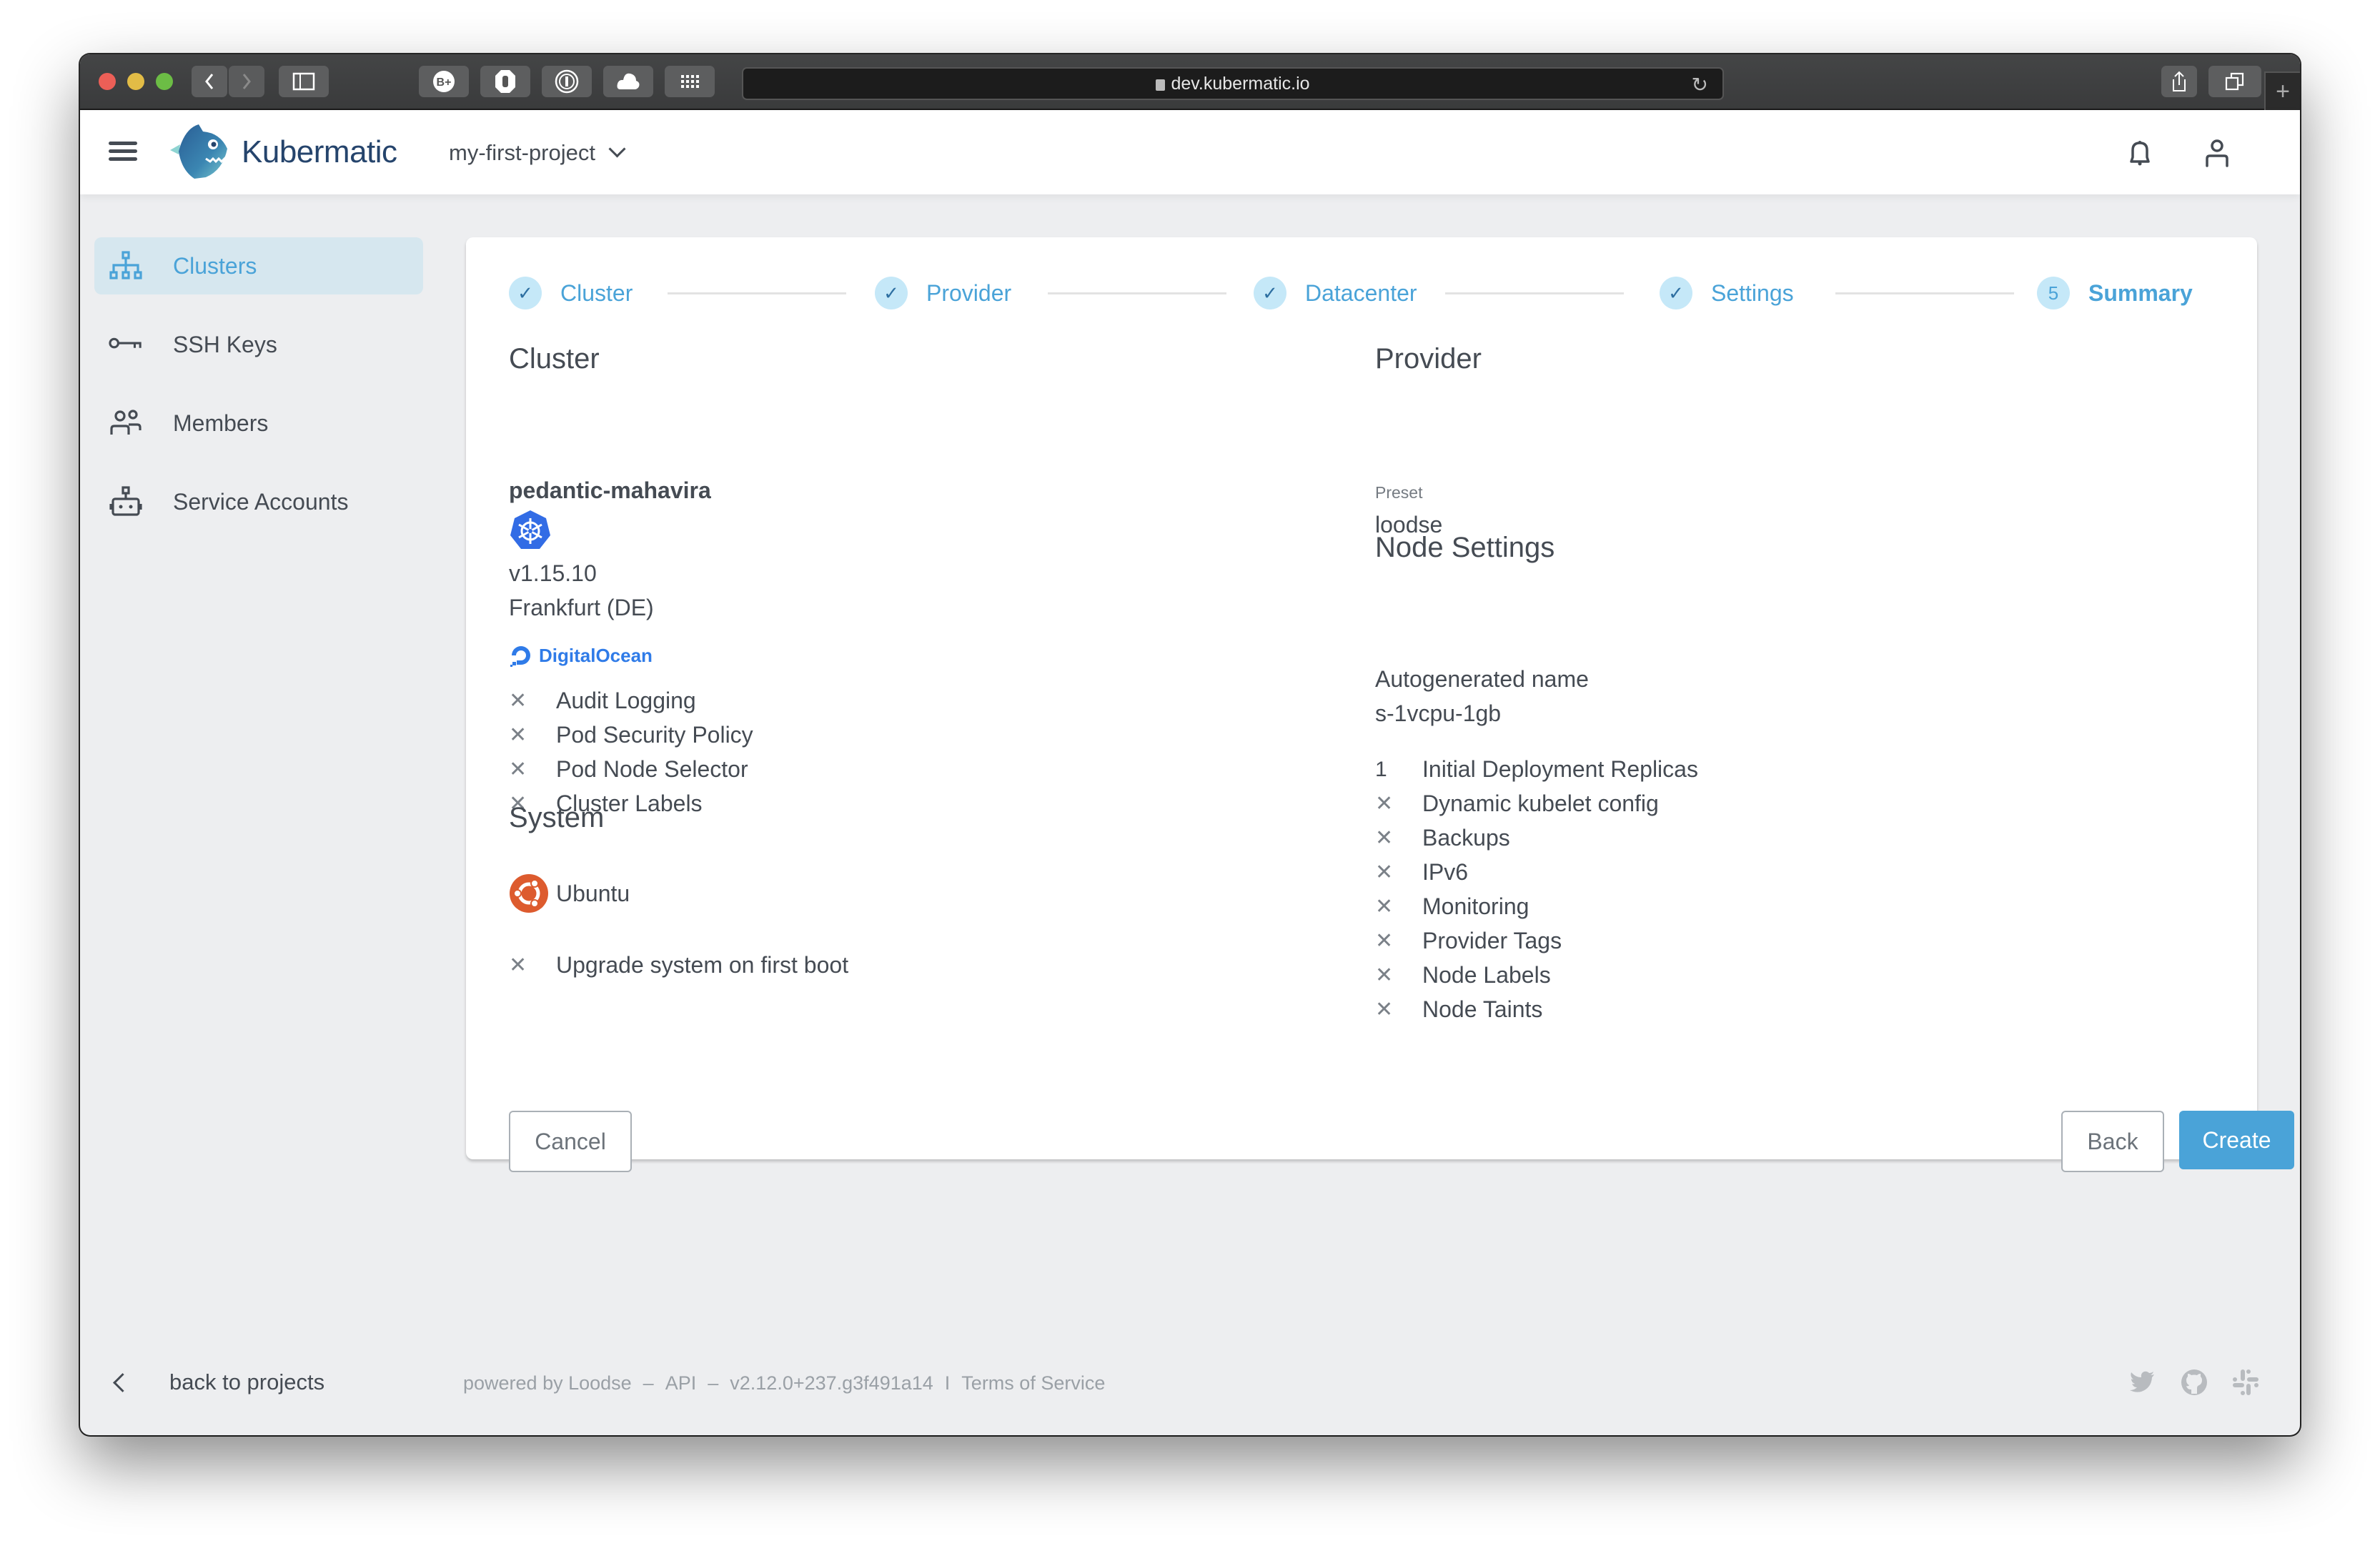 The width and height of the screenshot is (2380, 1541). Describe the element at coordinates (2115, 293) in the screenshot. I see `step-summary: 5 Summary` at that location.